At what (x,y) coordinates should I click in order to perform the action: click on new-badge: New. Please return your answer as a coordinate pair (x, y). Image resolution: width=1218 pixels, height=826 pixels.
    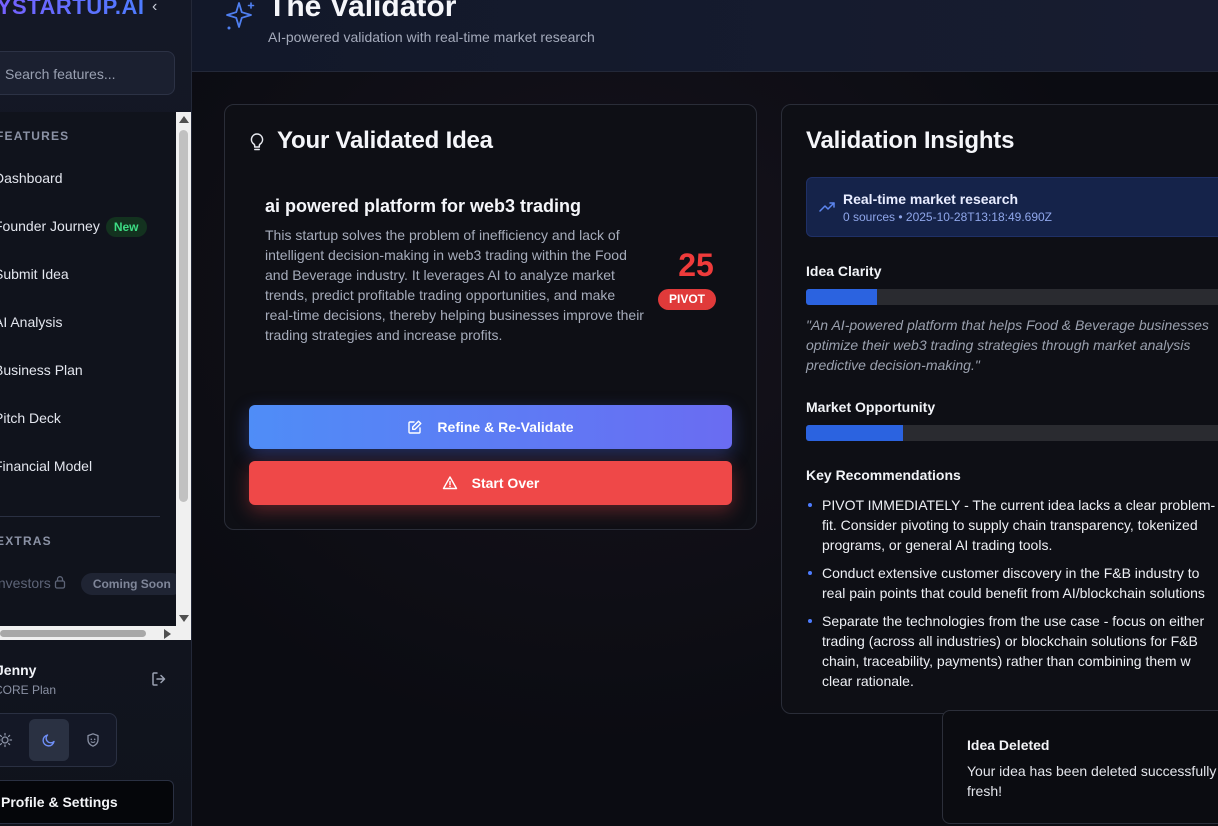
    Looking at the image, I should click on (126, 227).